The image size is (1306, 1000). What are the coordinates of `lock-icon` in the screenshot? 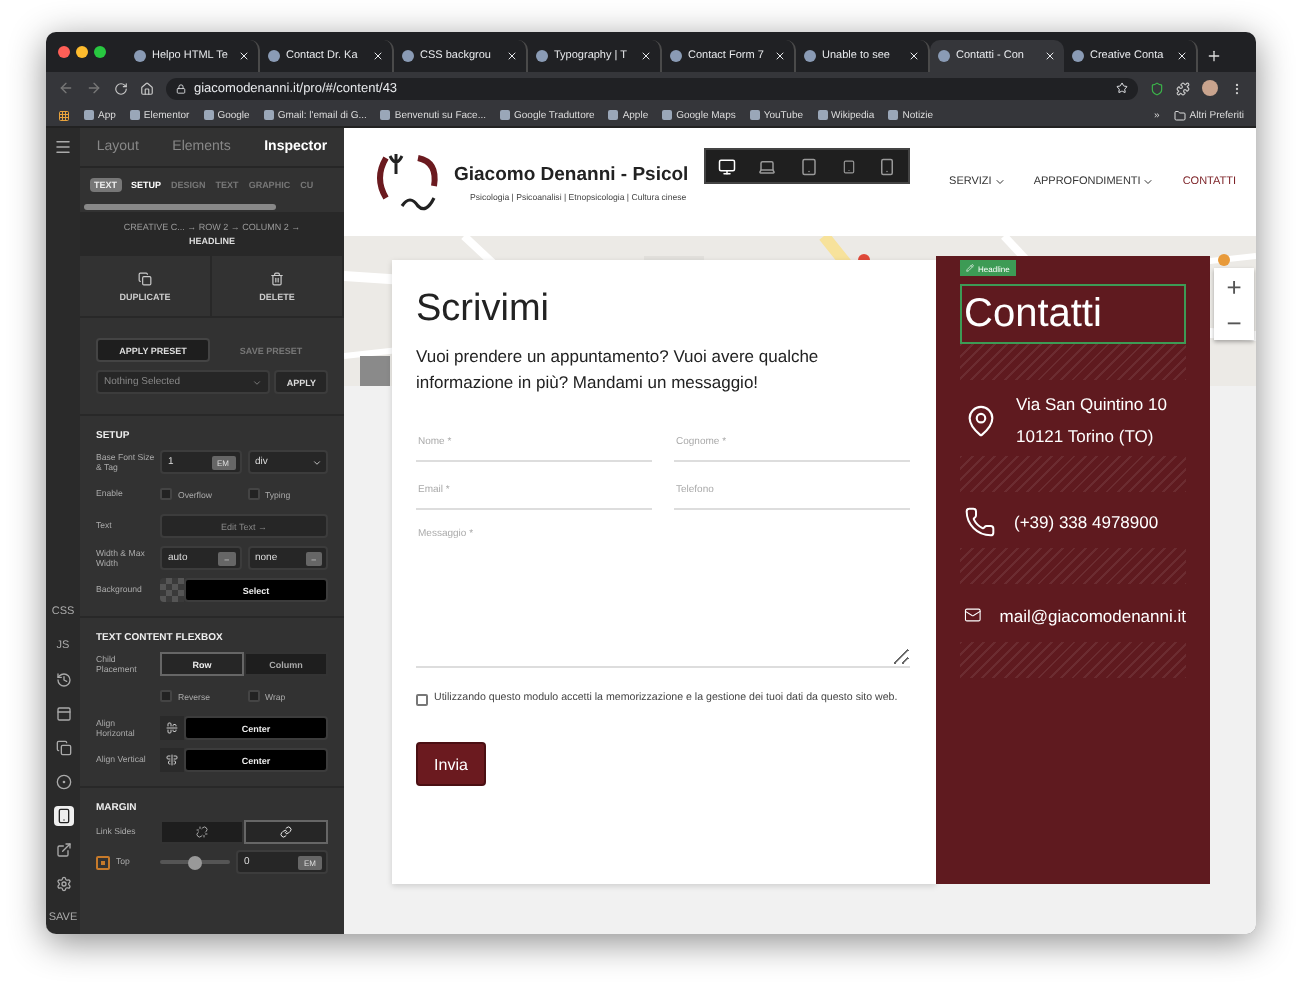 It's located at (181, 88).